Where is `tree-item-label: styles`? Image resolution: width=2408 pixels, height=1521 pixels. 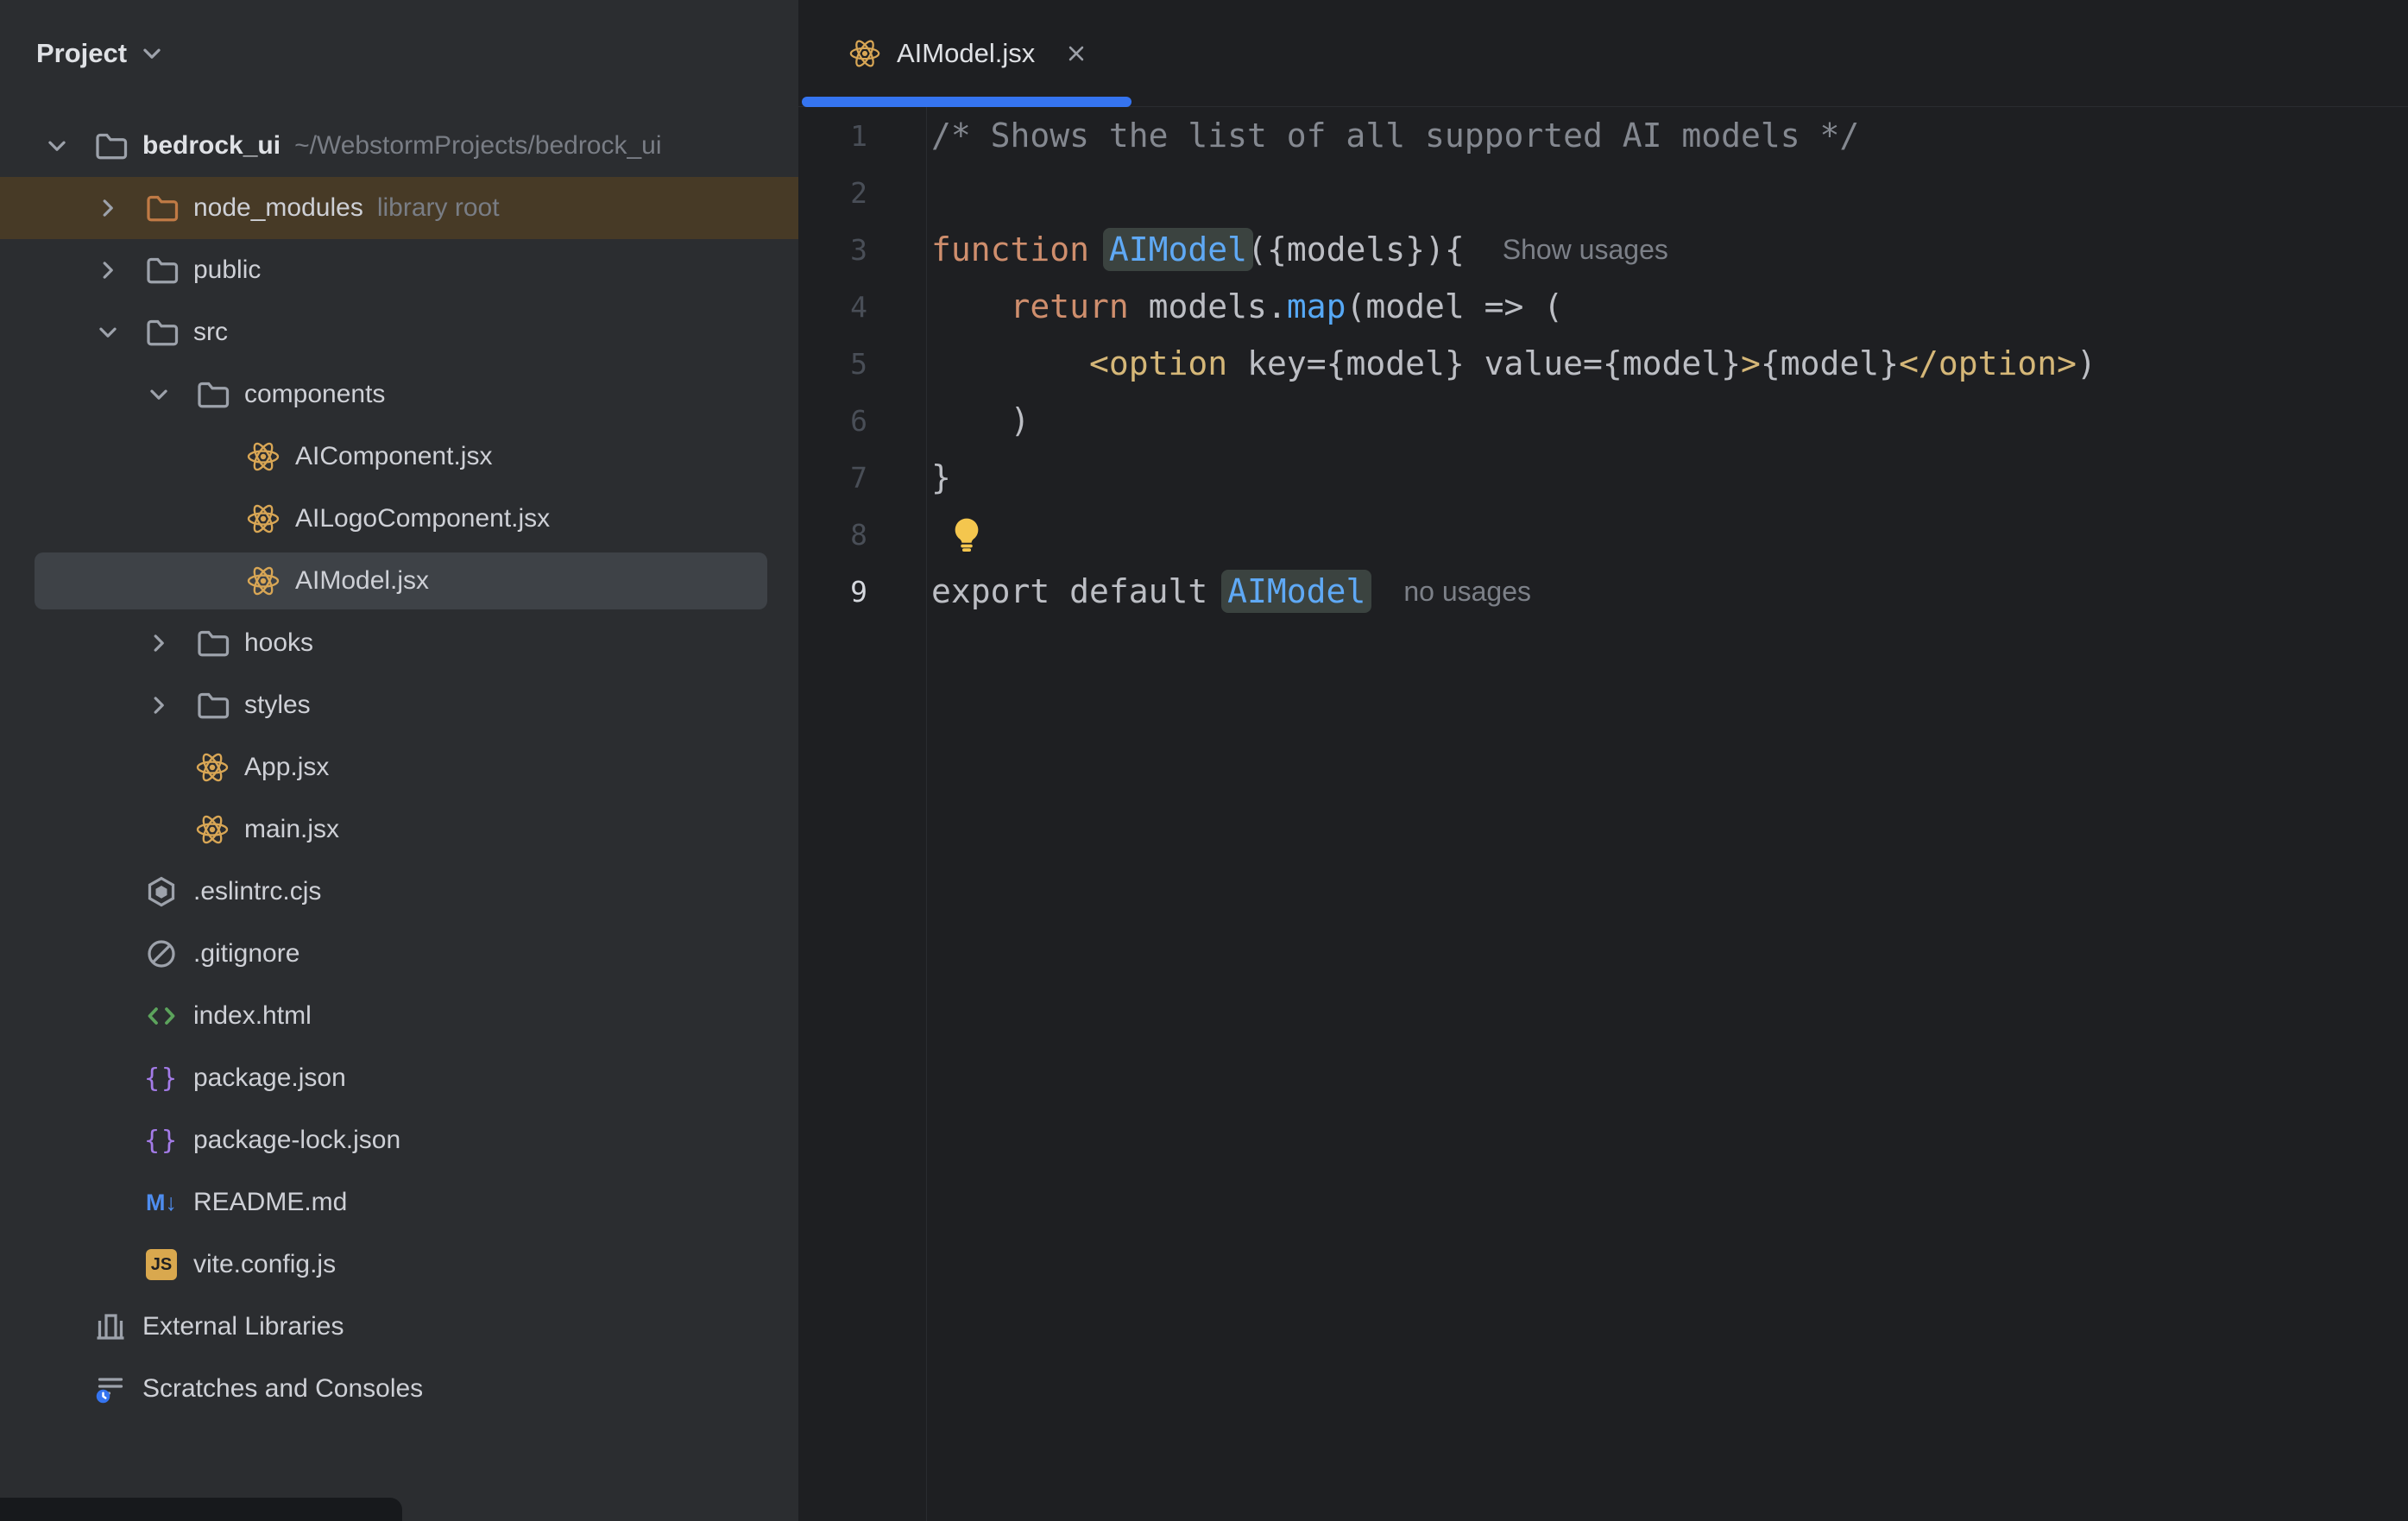
tree-item-label: styles is located at coordinates (277, 705).